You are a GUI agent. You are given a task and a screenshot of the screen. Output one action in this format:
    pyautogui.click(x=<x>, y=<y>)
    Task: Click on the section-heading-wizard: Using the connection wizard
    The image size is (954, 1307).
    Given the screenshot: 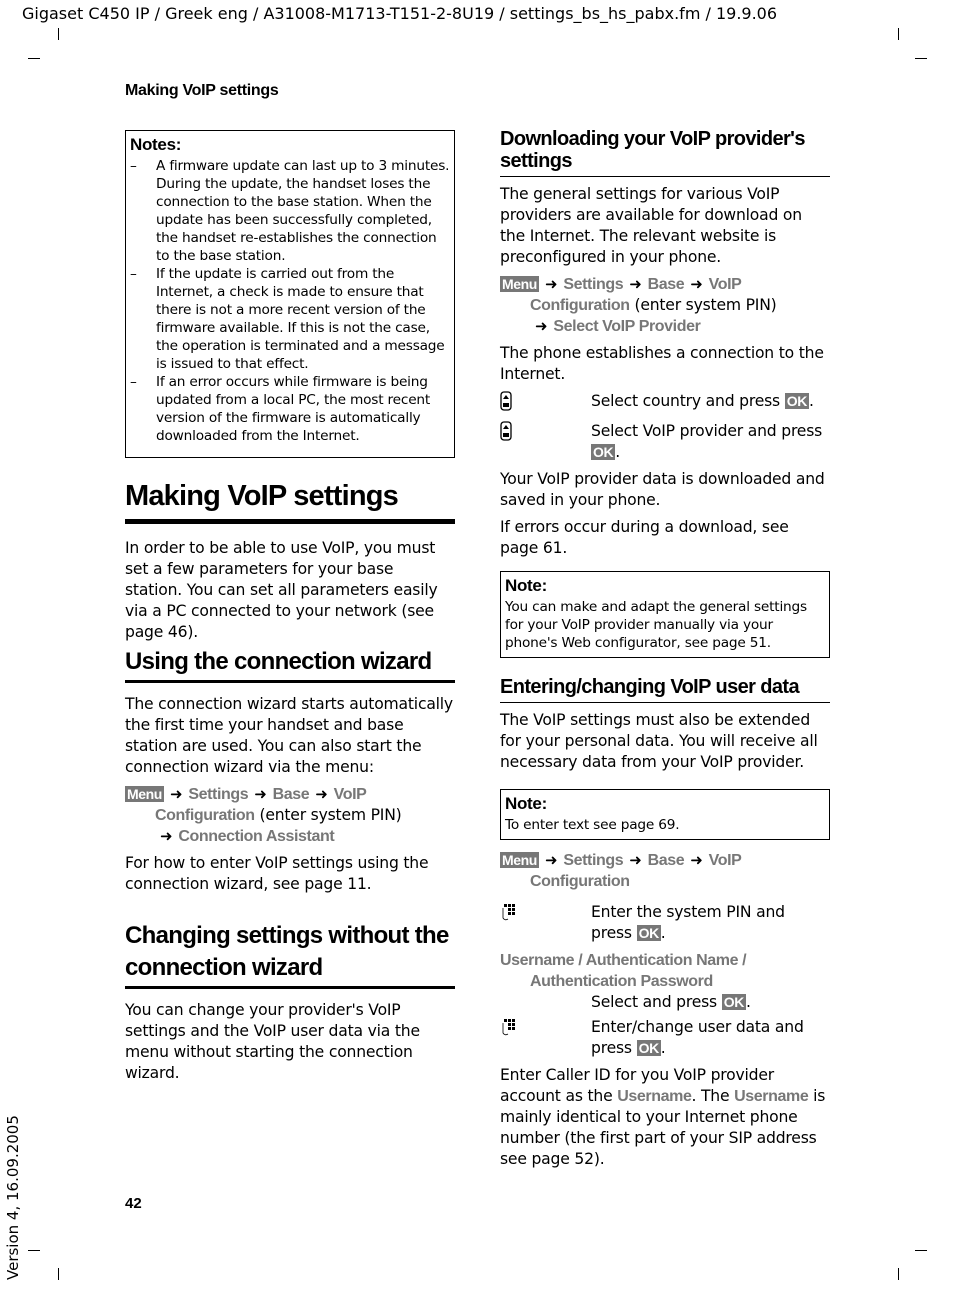 What is the action you would take?
    pyautogui.click(x=290, y=664)
    